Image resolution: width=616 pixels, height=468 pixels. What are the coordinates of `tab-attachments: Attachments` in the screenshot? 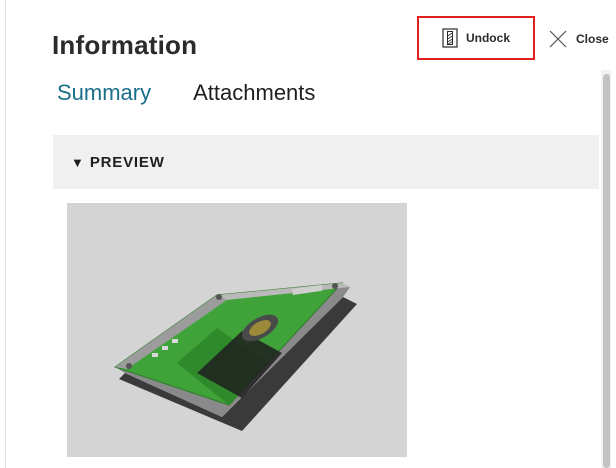 It's located at (254, 93).